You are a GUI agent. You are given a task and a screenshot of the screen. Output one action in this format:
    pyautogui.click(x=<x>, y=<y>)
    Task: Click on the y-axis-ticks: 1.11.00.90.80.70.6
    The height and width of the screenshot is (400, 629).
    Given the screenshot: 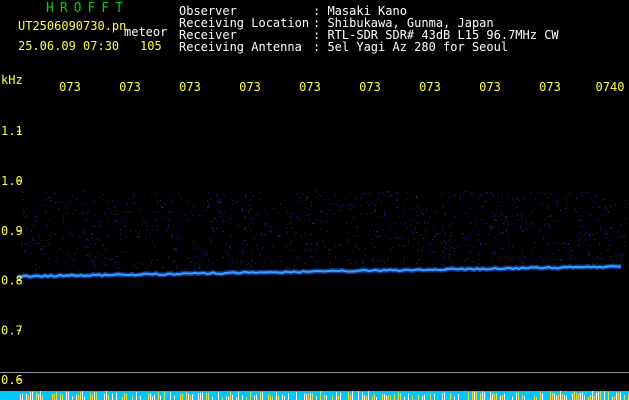 What is the action you would take?
    pyautogui.click(x=12, y=255)
    